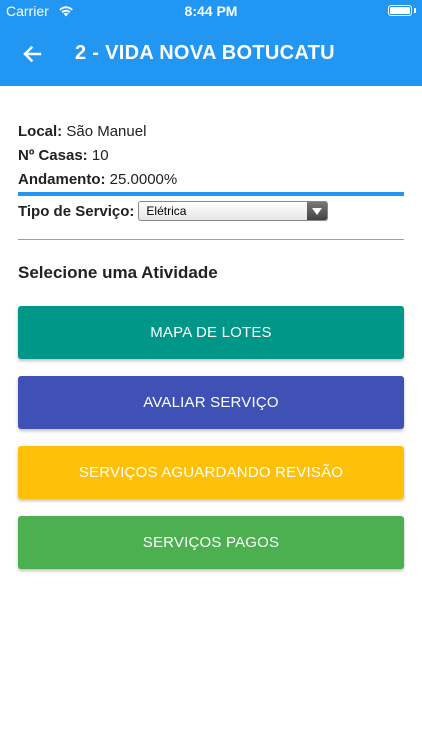  I want to click on app-bar: 2 - VIDA NOVA BOTUCATU, so click(211, 54).